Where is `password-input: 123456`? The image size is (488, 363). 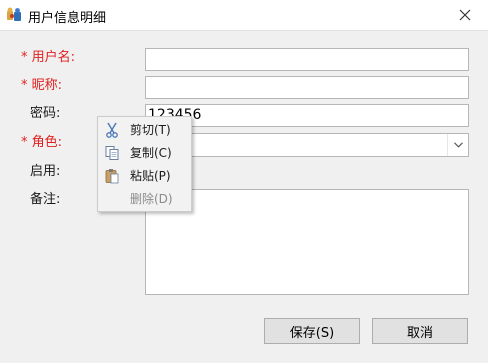 password-input: 123456 is located at coordinates (307, 115).